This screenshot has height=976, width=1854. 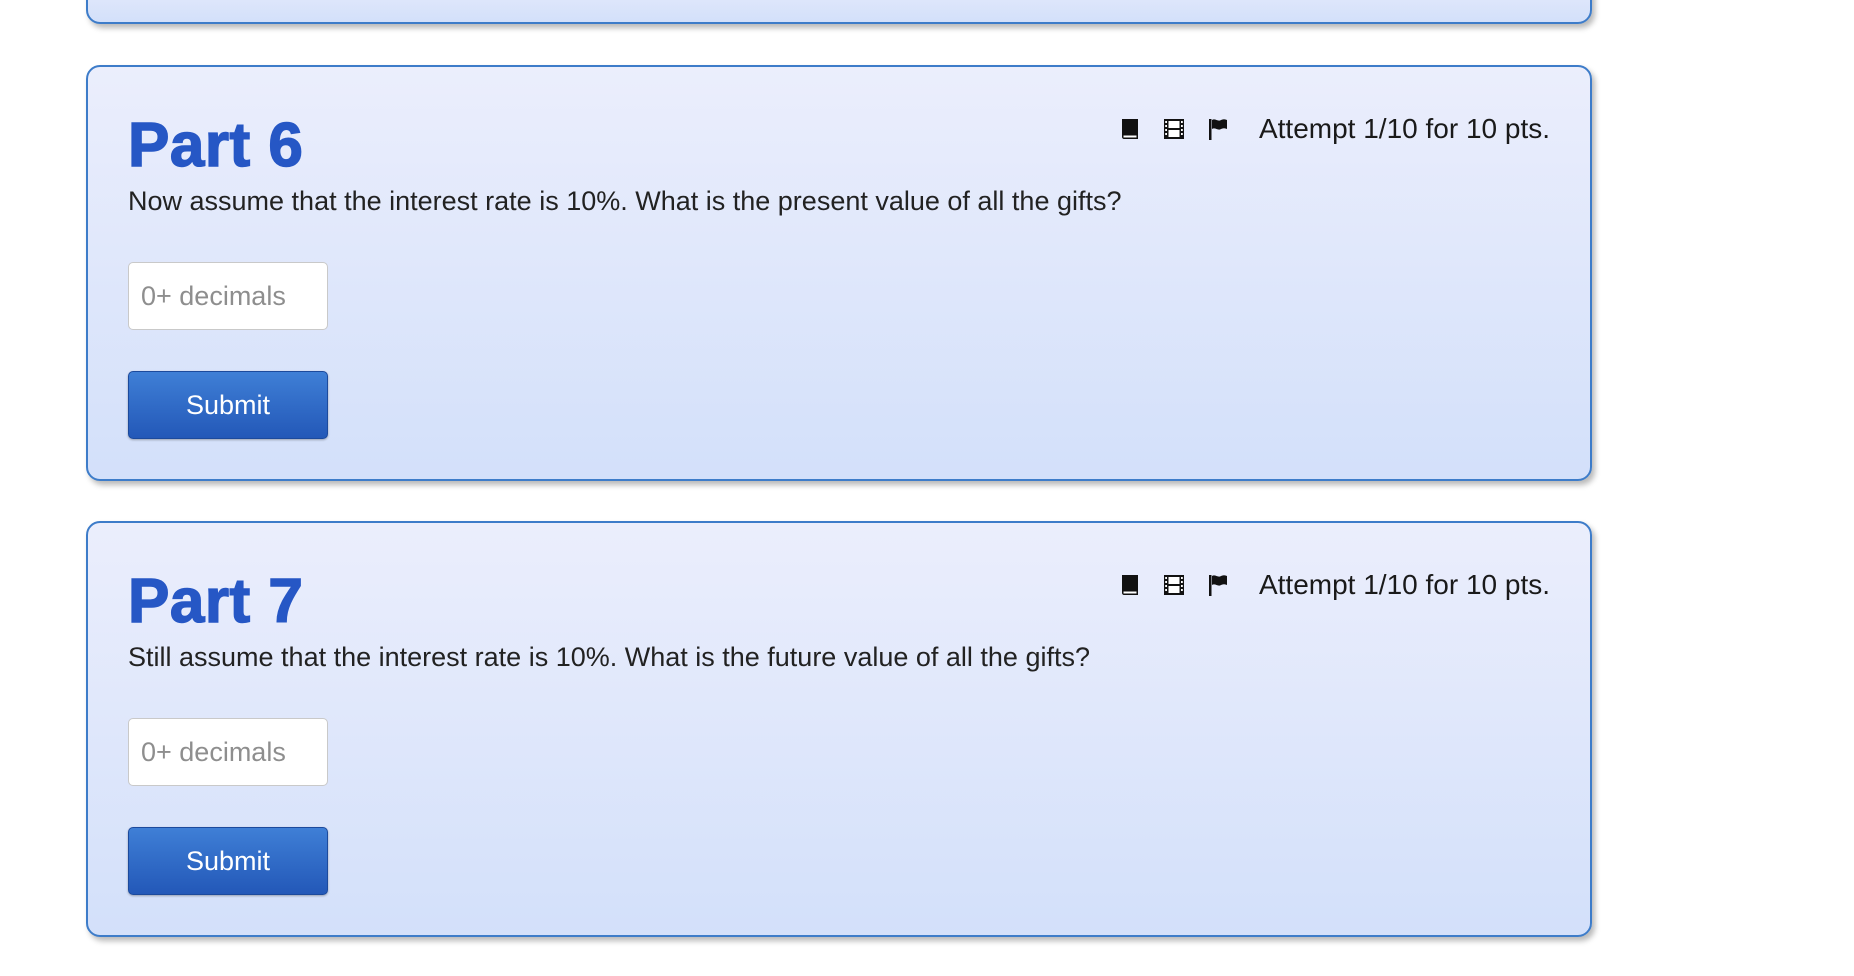 I want to click on part-title: Part 7, so click(x=215, y=601).